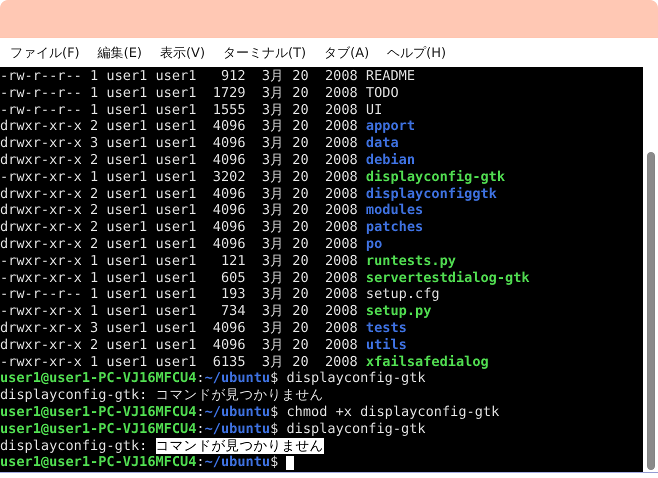 The image size is (658, 478). What do you see at coordinates (399, 311) in the screenshot?
I see `file-name: setup.py` at bounding box center [399, 311].